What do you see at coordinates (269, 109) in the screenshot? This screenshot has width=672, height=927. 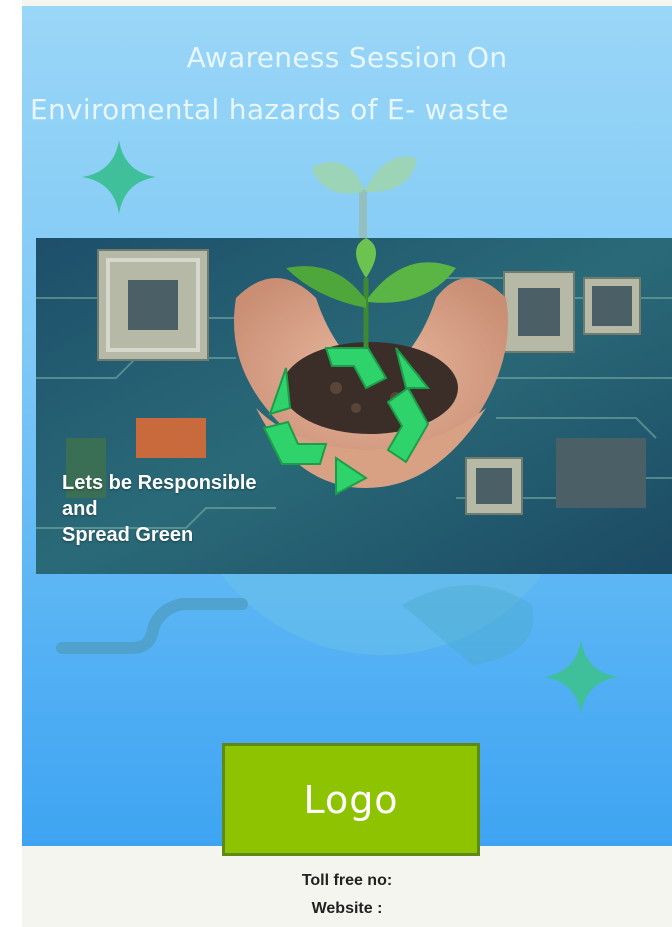 I see `title-line-2: Enviromental hazards of E- waste` at bounding box center [269, 109].